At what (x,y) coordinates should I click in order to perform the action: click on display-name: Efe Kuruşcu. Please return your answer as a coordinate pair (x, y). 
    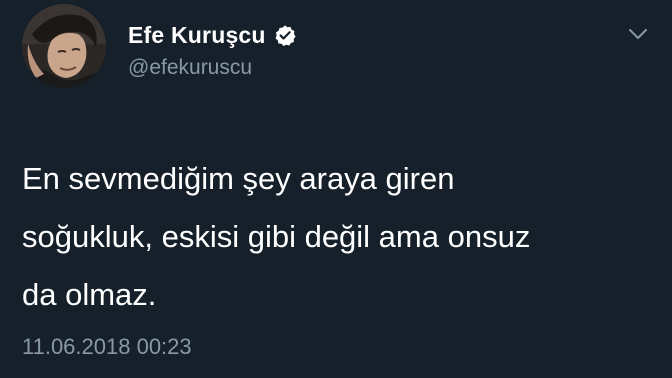
    Looking at the image, I should click on (197, 35).